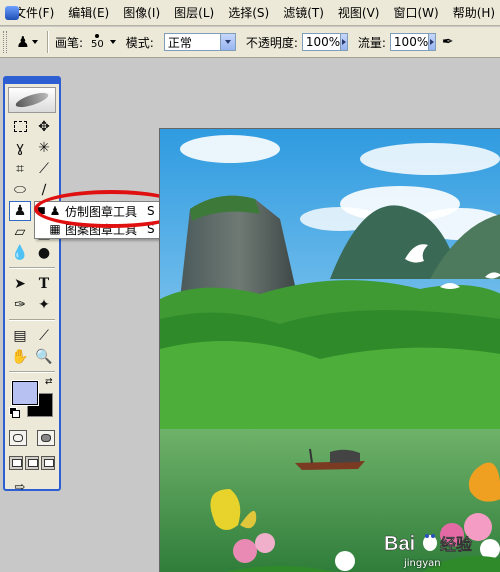  I want to click on menu-filter: 滤镜(T), so click(303, 13).